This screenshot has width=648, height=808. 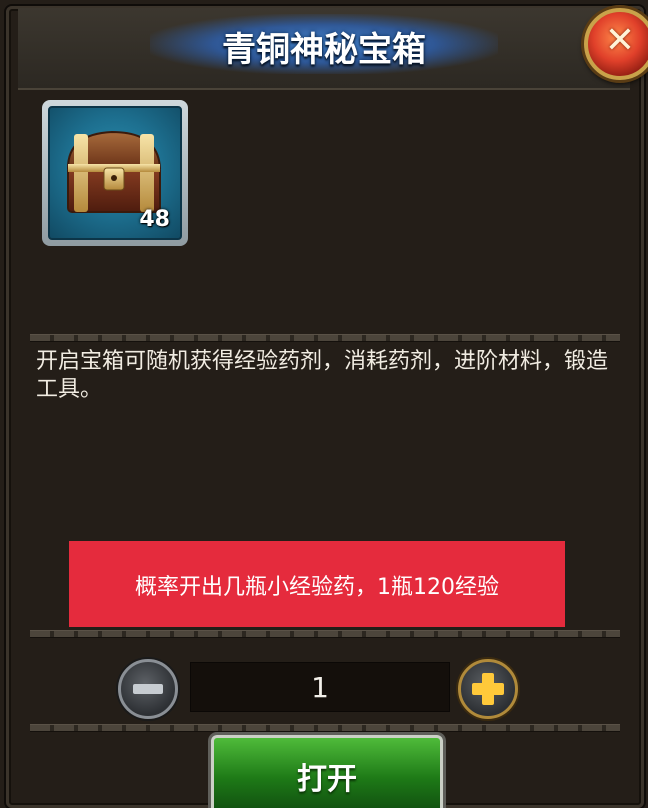 I want to click on dialog-title: 青铜神秘宝箱, so click(x=324, y=50).